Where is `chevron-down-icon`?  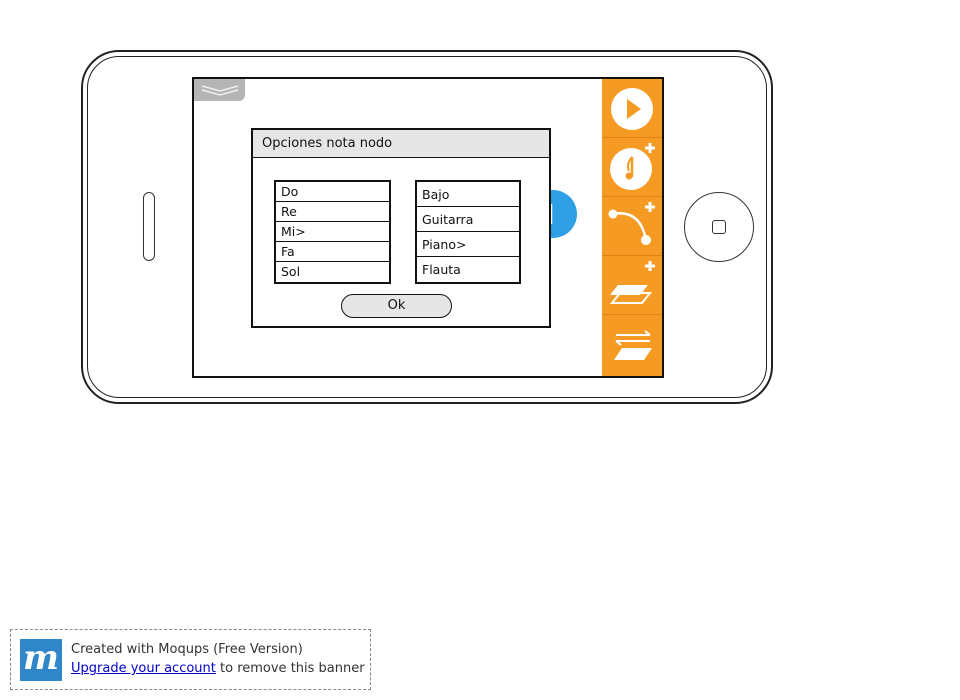
chevron-down-icon is located at coordinates (220, 90).